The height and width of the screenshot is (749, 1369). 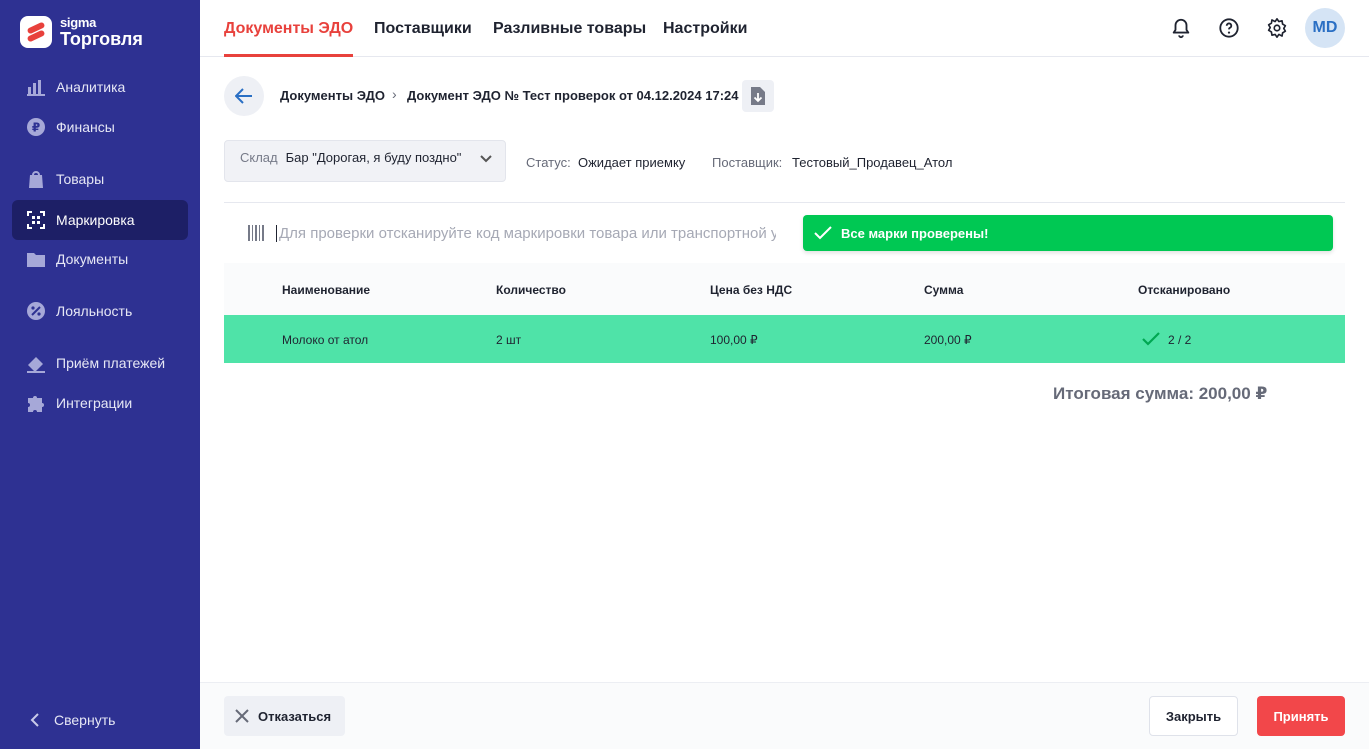 I want to click on bell-icon, so click(x=1181, y=28).